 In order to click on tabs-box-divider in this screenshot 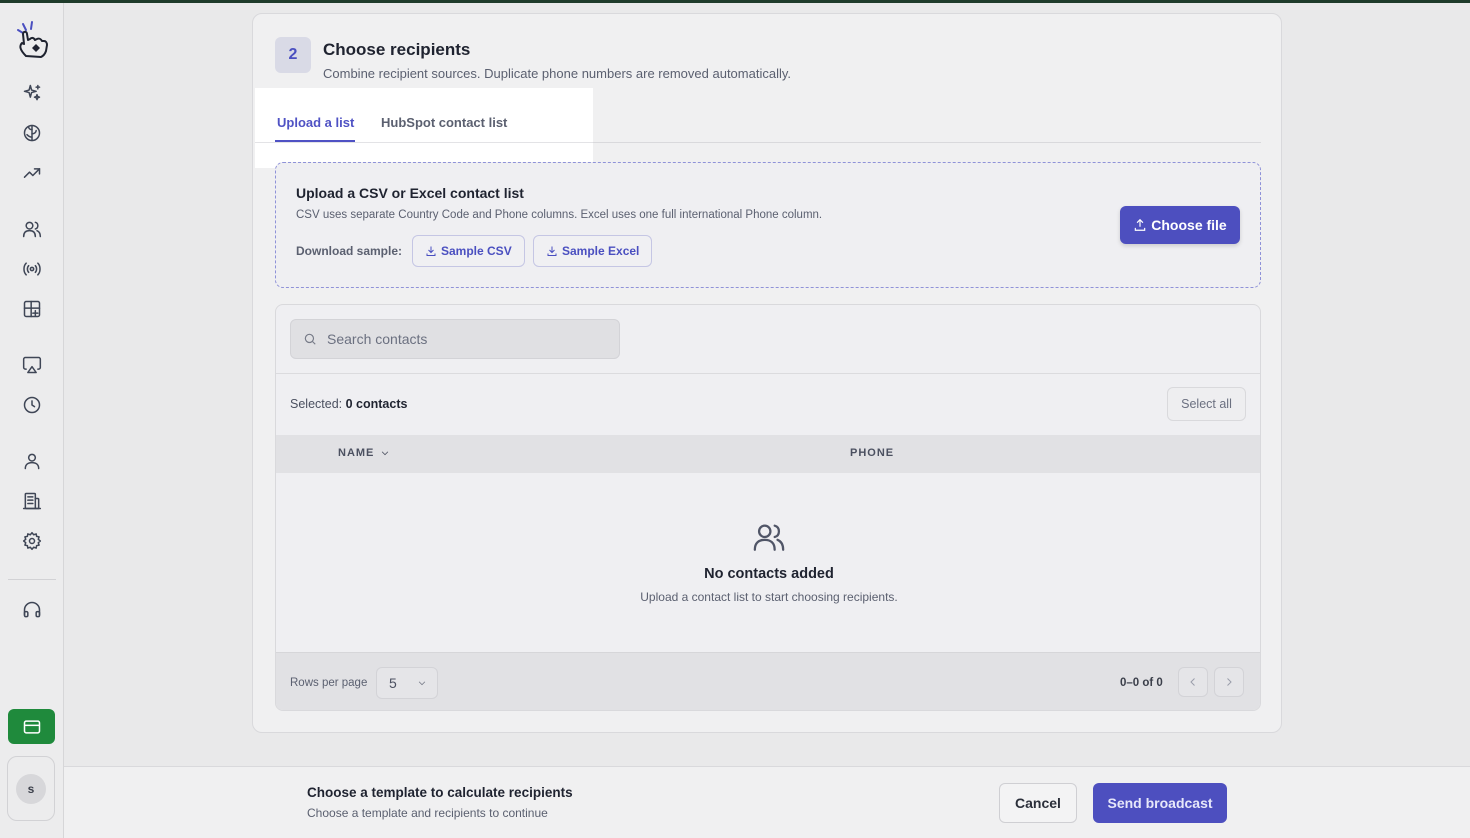, I will do `click(424, 142)`.